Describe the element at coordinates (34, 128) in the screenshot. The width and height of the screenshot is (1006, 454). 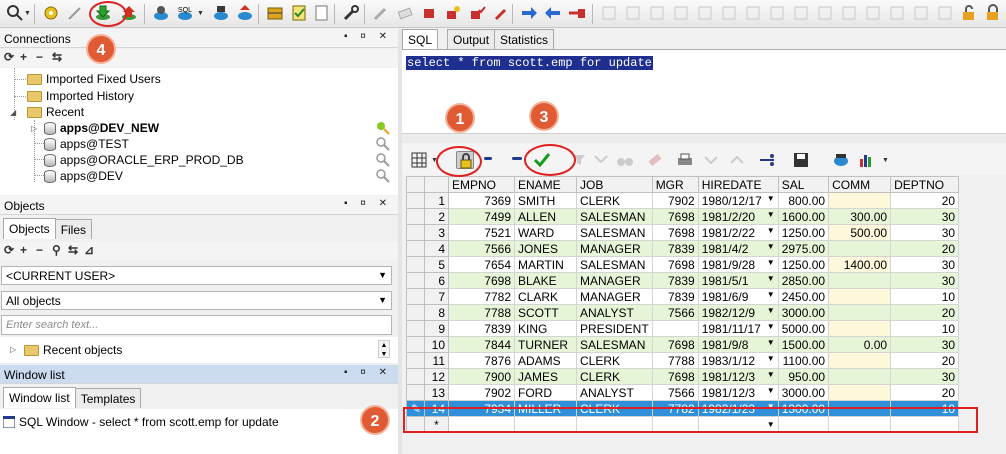
I see `expand-icon: ▷` at that location.